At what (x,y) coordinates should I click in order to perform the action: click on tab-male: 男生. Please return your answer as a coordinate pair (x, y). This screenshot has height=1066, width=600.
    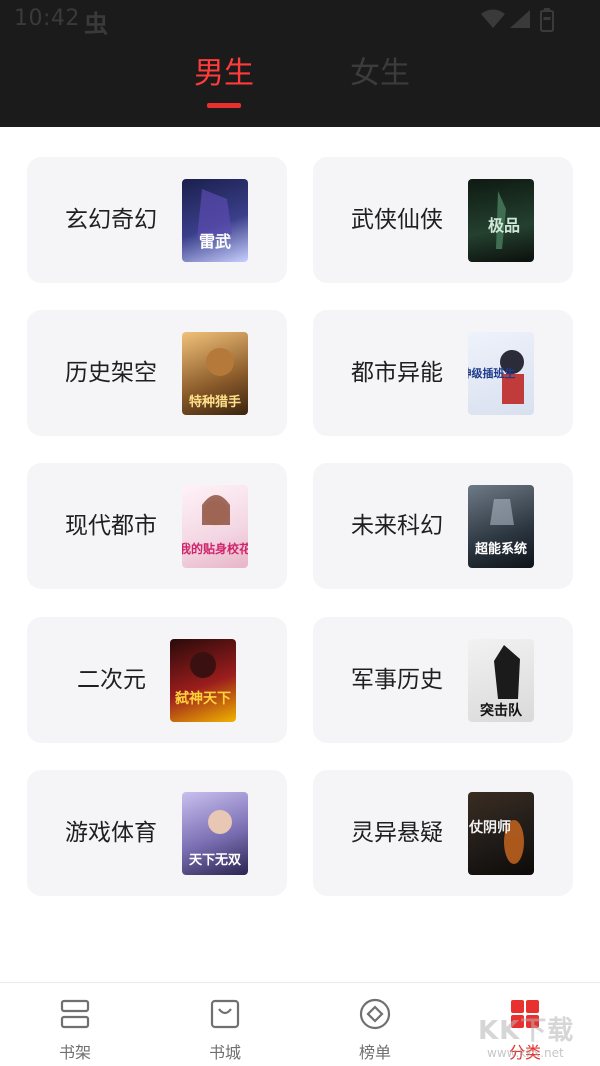
    Looking at the image, I should click on (224, 70).